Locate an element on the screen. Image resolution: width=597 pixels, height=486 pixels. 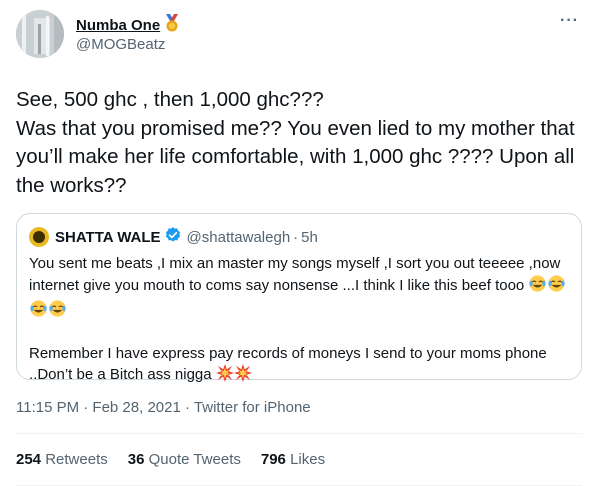
tweet-source: Twitter for iPhone is located at coordinates (252, 407).